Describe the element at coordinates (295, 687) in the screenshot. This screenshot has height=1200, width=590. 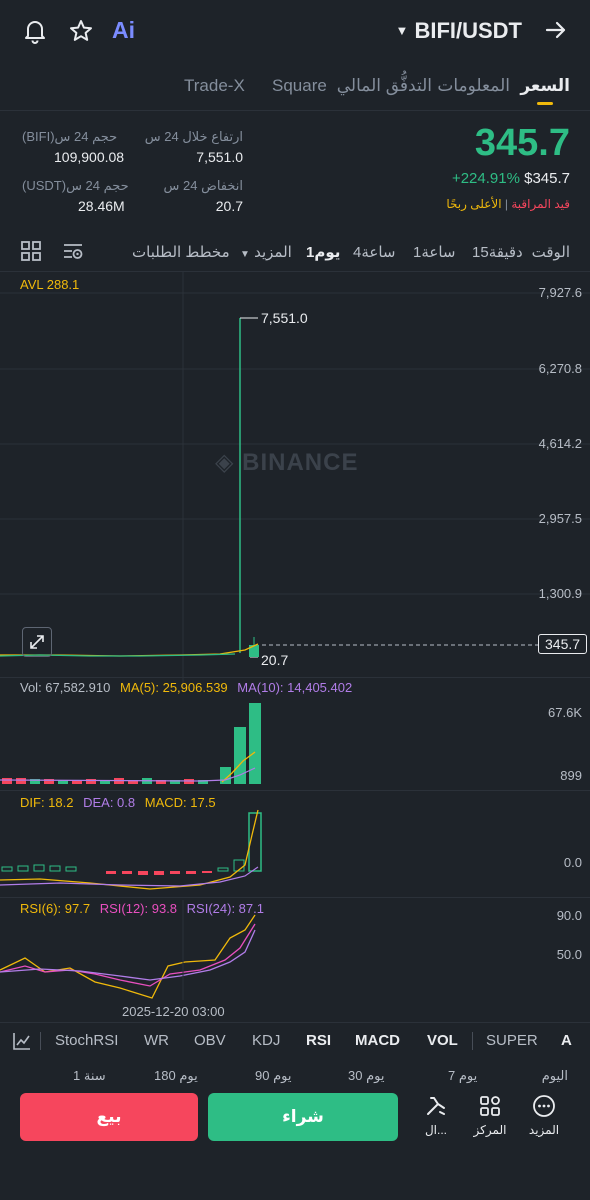
I see `vol-ma10: MA(10): 14,405.402` at that location.